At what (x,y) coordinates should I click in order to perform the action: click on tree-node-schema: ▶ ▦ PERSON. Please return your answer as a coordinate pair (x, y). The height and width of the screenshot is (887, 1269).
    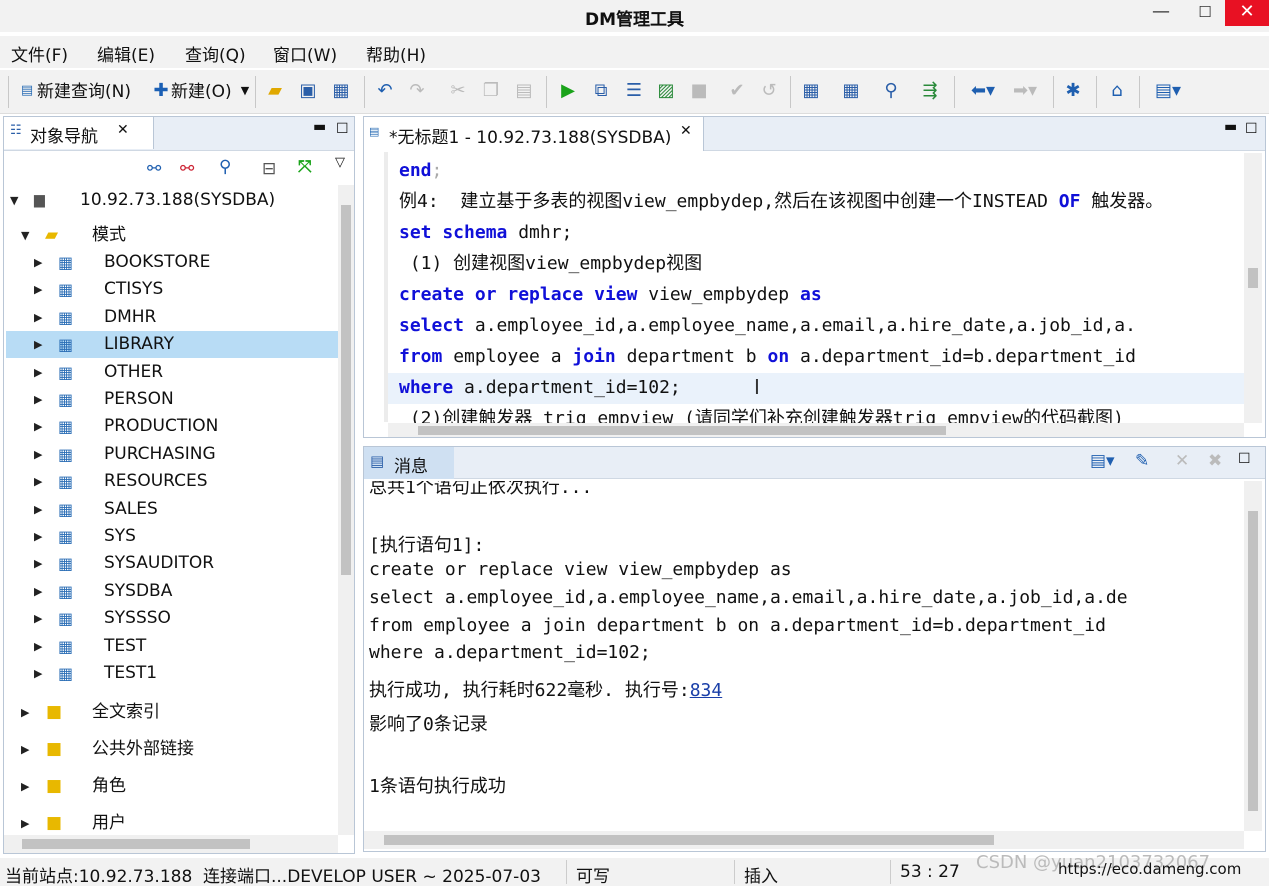
    Looking at the image, I should click on (172, 399).